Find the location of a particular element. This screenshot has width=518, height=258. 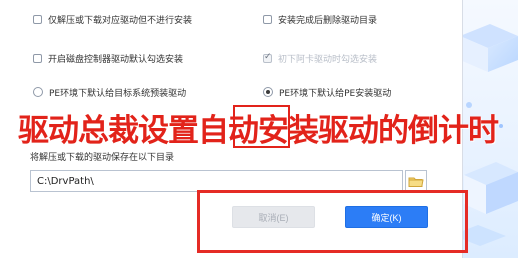

radio-target-system-preinstall: PE环境下默认给目标系统预装驱动 is located at coordinates (109, 92).